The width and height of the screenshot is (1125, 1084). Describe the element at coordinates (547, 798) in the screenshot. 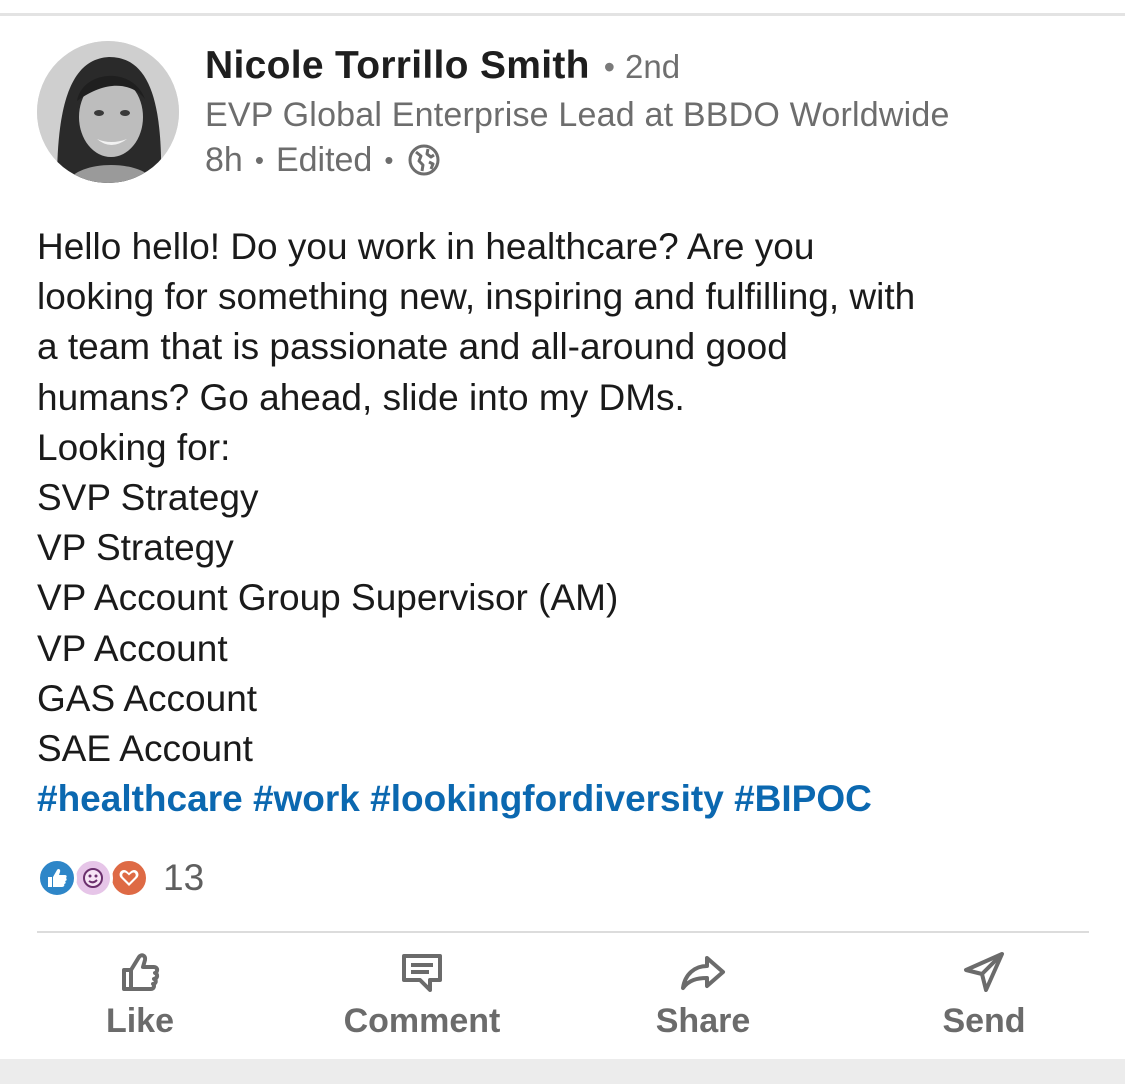

I see `hashtag-link: #lookingfordiversity` at that location.